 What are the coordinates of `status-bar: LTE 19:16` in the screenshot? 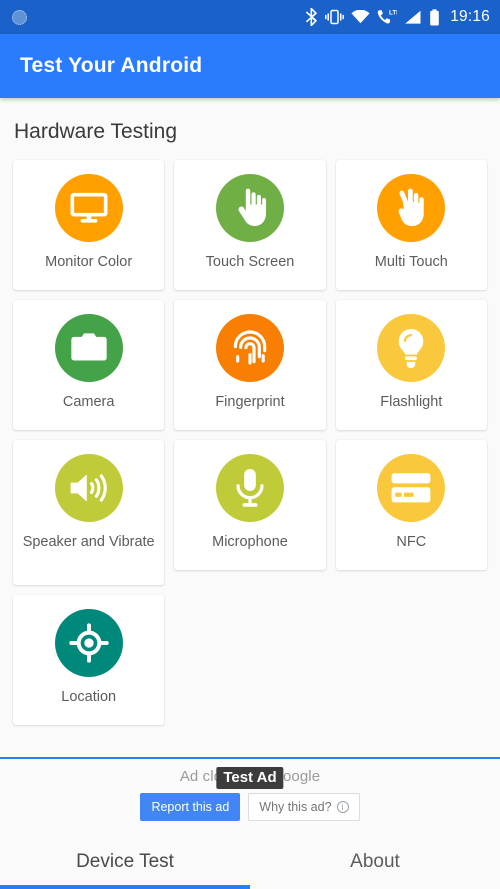 It's located at (250, 17).